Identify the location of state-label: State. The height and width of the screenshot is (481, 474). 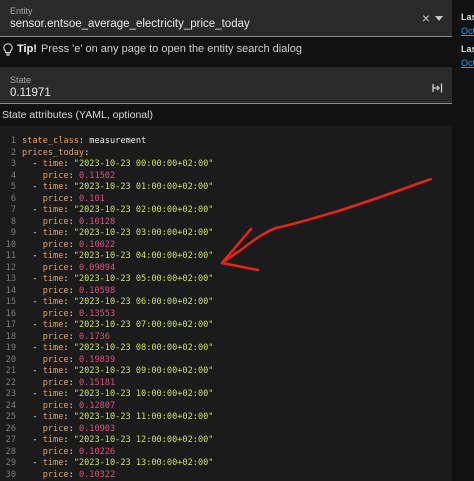
(21, 80).